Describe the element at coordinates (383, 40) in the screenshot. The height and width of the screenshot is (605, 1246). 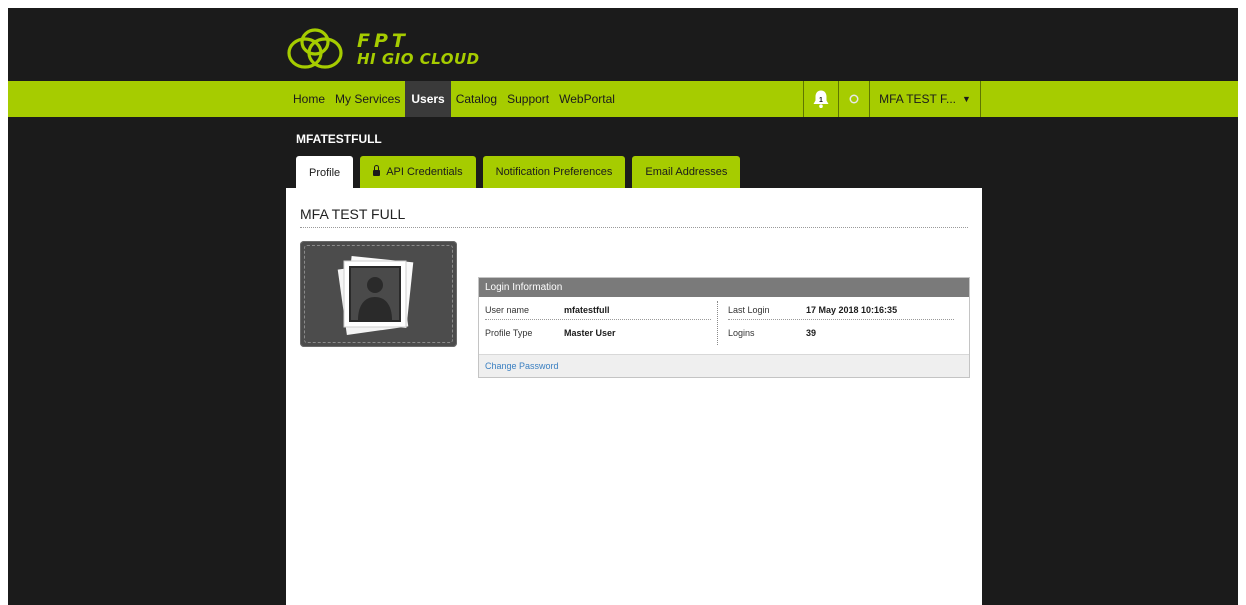
I see `brand-line1: FPT` at that location.